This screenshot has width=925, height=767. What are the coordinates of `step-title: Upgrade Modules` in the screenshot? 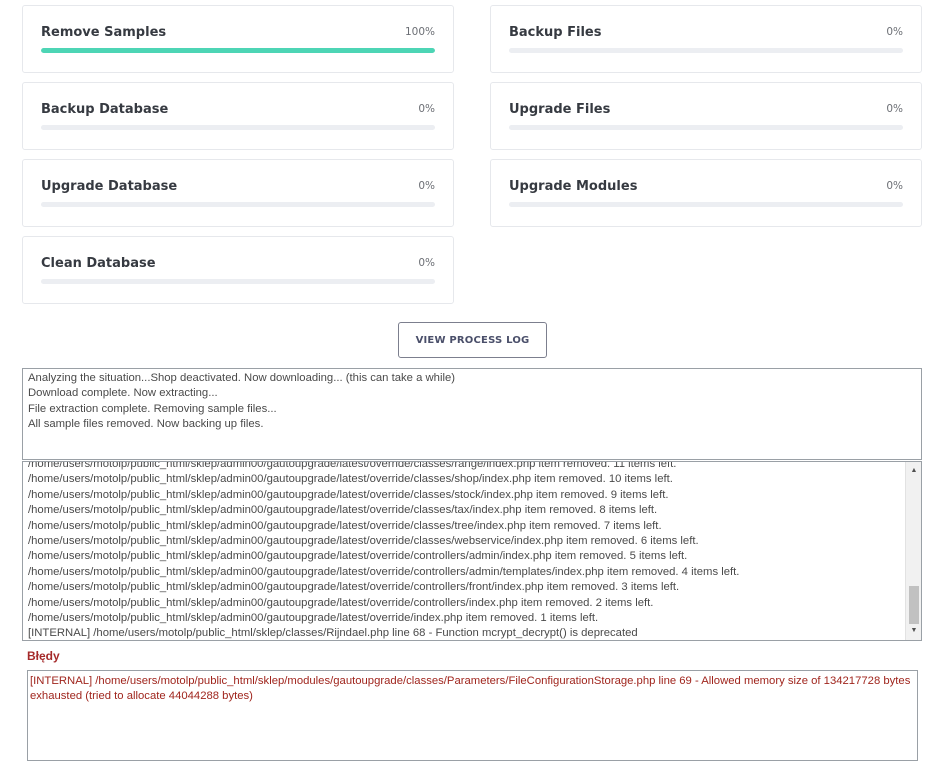 It's located at (573, 186).